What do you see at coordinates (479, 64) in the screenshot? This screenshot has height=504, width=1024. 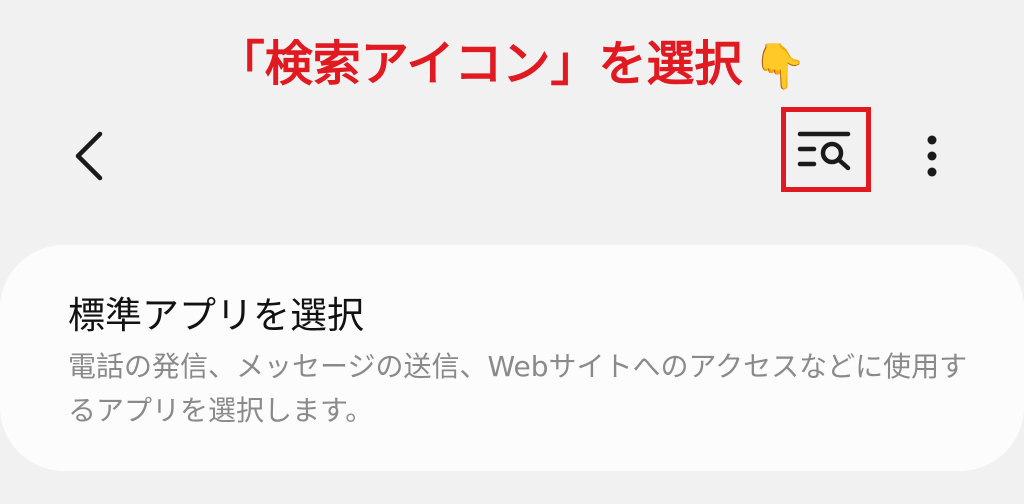 I see `annotation-text: 「検索アイコン」を選択` at bounding box center [479, 64].